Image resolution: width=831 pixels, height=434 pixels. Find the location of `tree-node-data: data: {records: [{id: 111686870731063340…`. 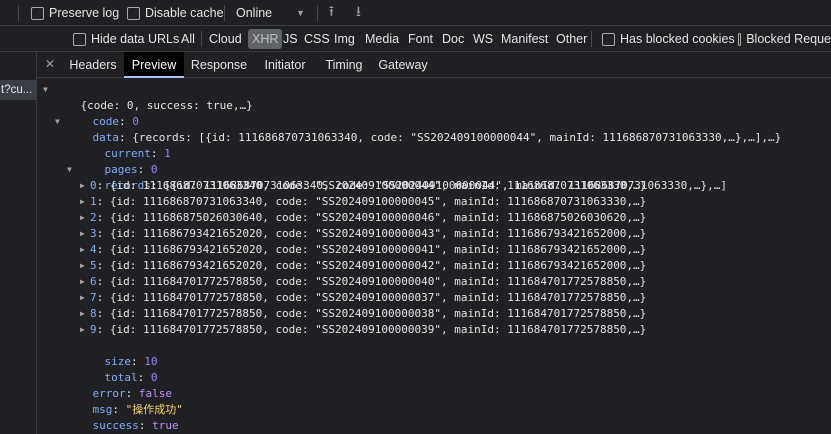

tree-node-data: data: {records: [{id: 111686870731063340… is located at coordinates (424, 129).